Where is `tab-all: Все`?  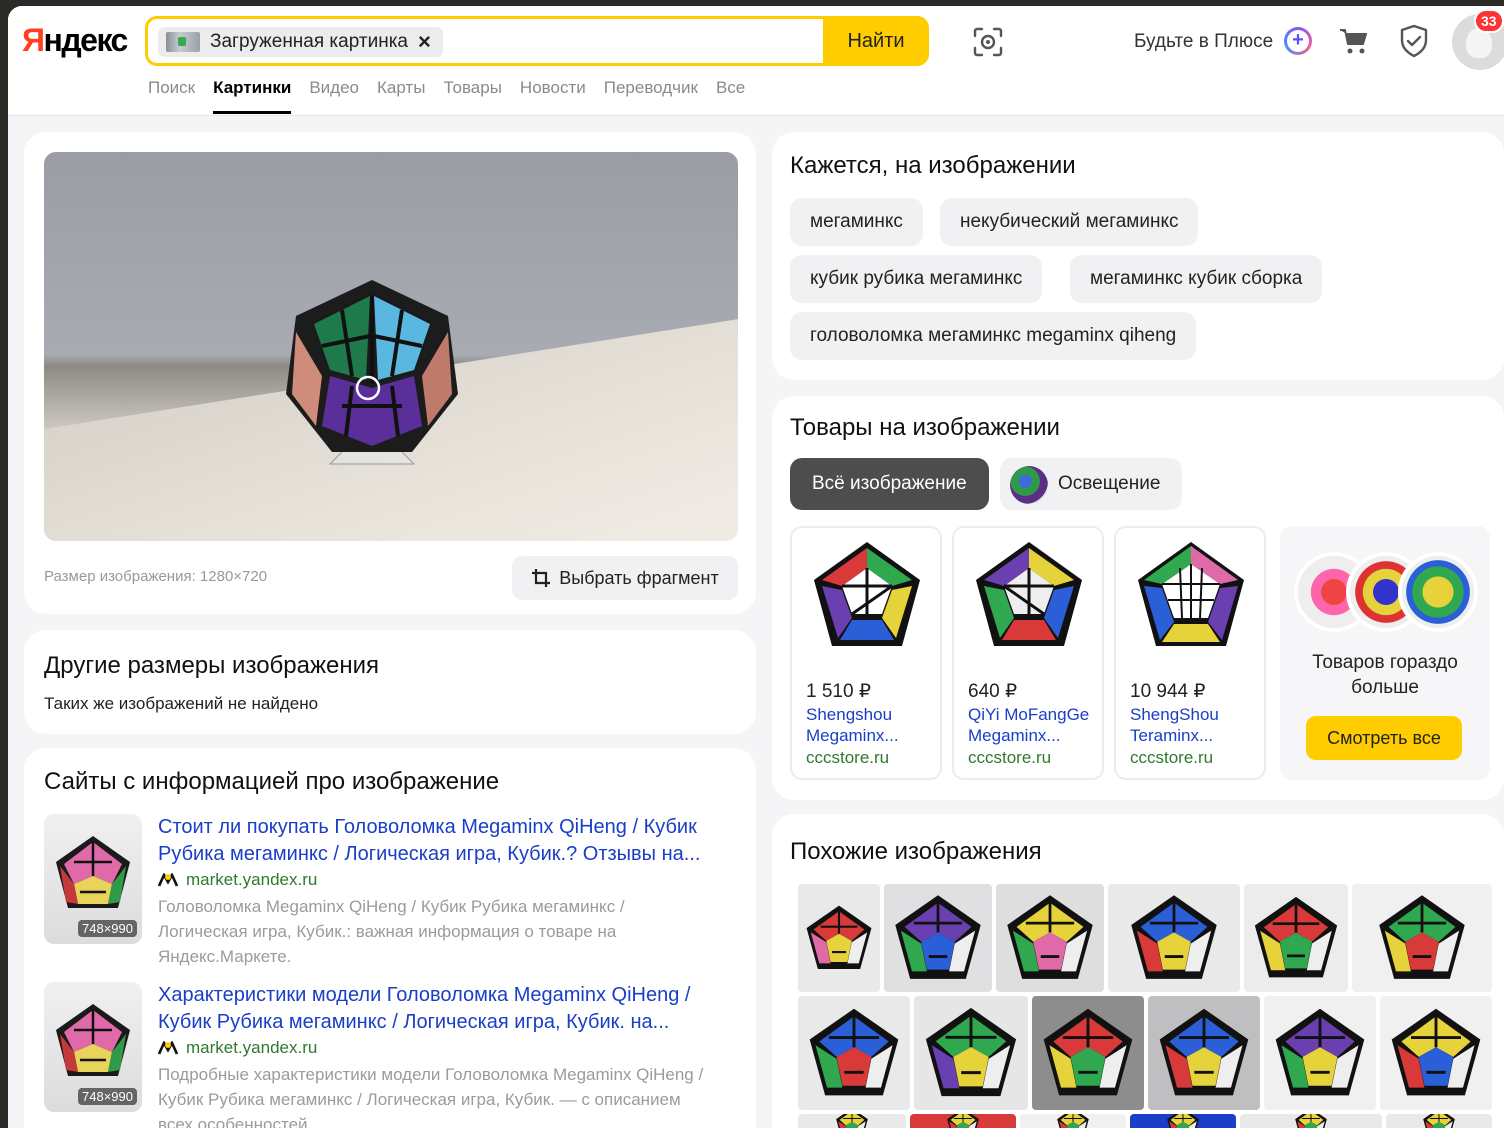 tab-all: Все is located at coordinates (730, 95).